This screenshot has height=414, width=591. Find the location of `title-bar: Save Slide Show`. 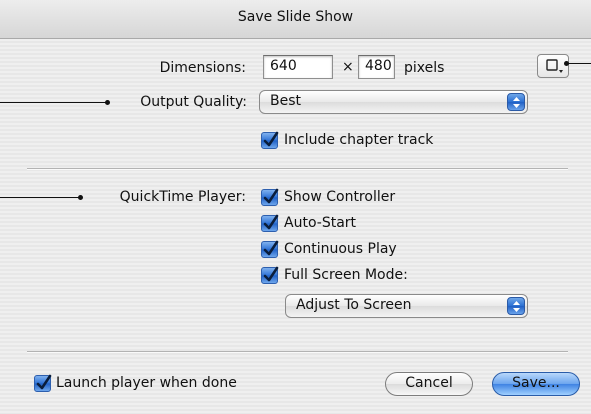

title-bar: Save Slide Show is located at coordinates (295, 19).